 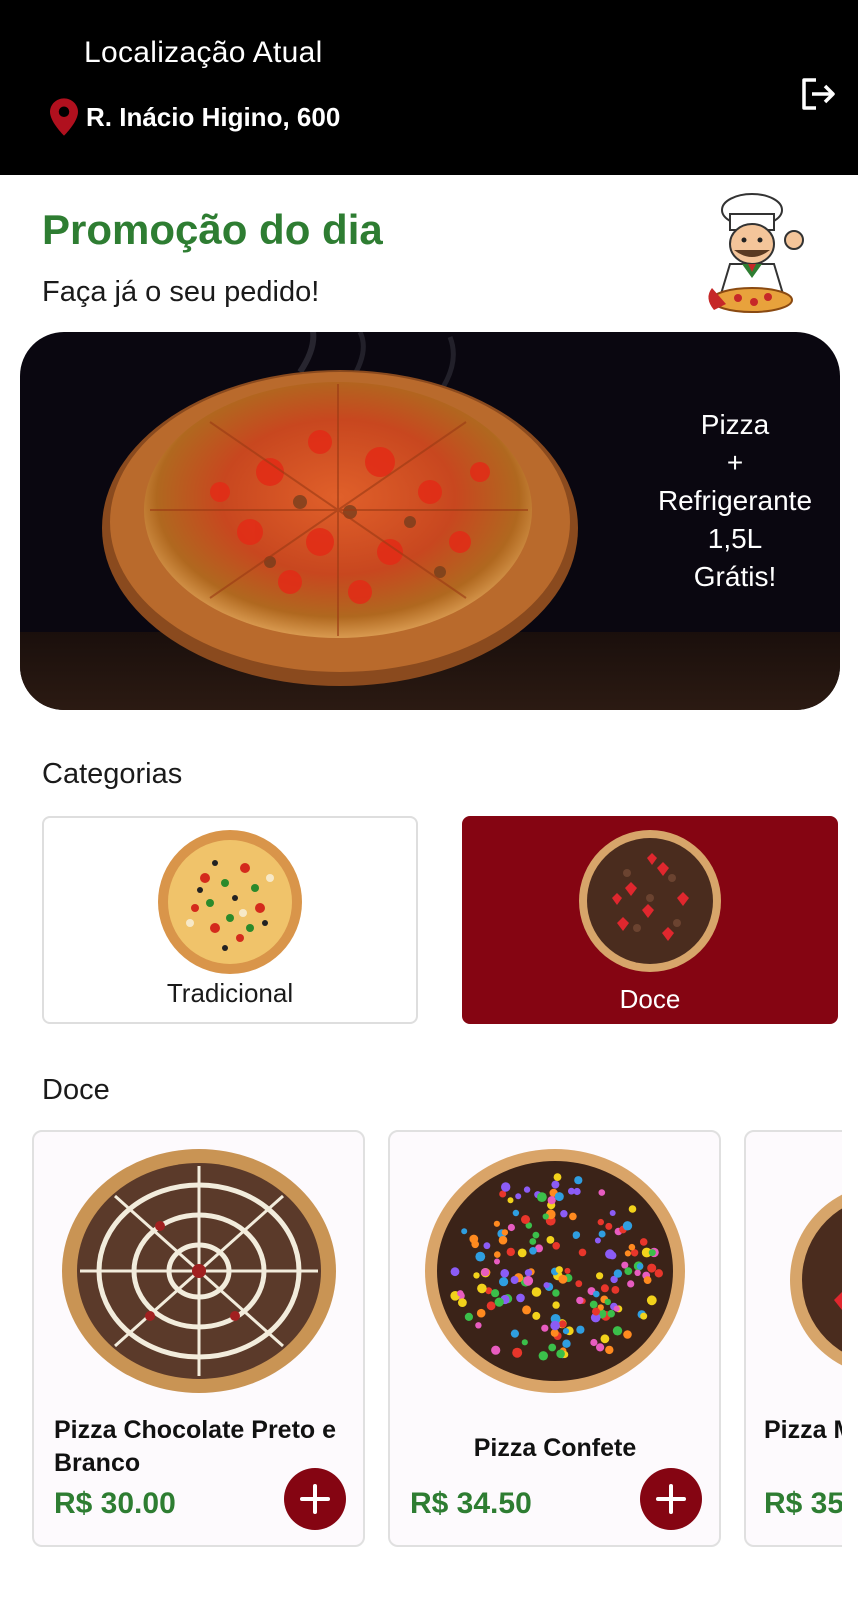 What do you see at coordinates (181, 292) in the screenshot?
I see `promo-subtitle: Faça já o seu pedido!` at bounding box center [181, 292].